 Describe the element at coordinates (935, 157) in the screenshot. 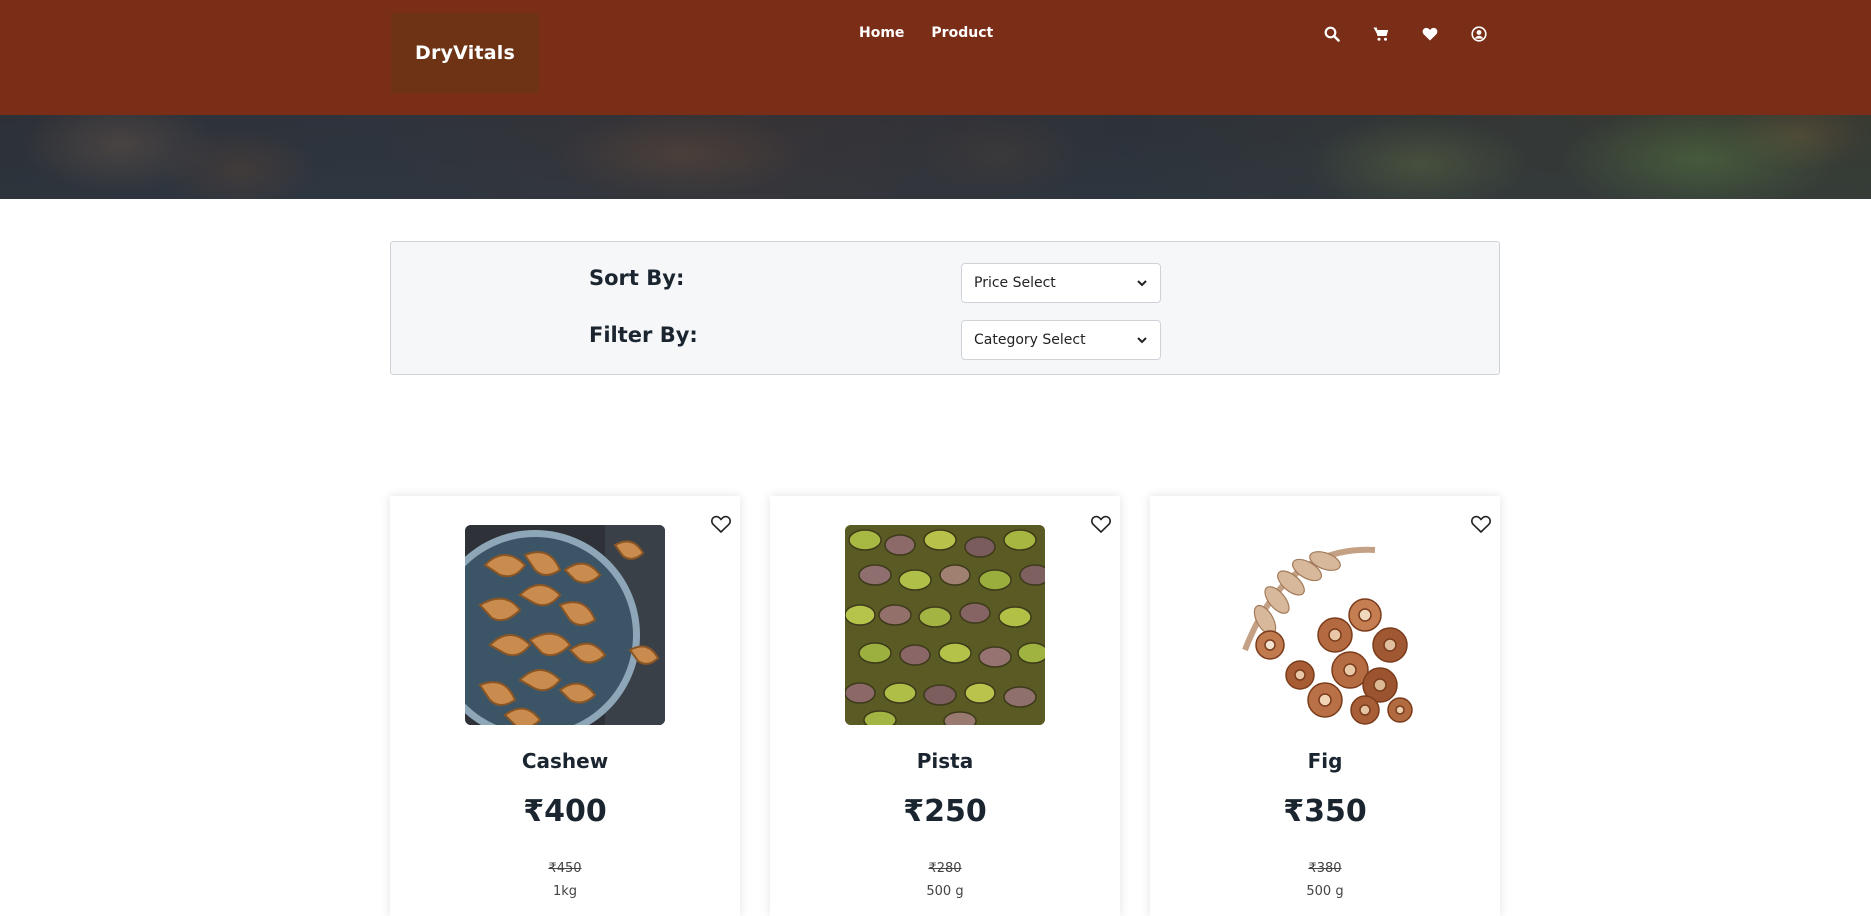

I see `hero-banner-image` at that location.